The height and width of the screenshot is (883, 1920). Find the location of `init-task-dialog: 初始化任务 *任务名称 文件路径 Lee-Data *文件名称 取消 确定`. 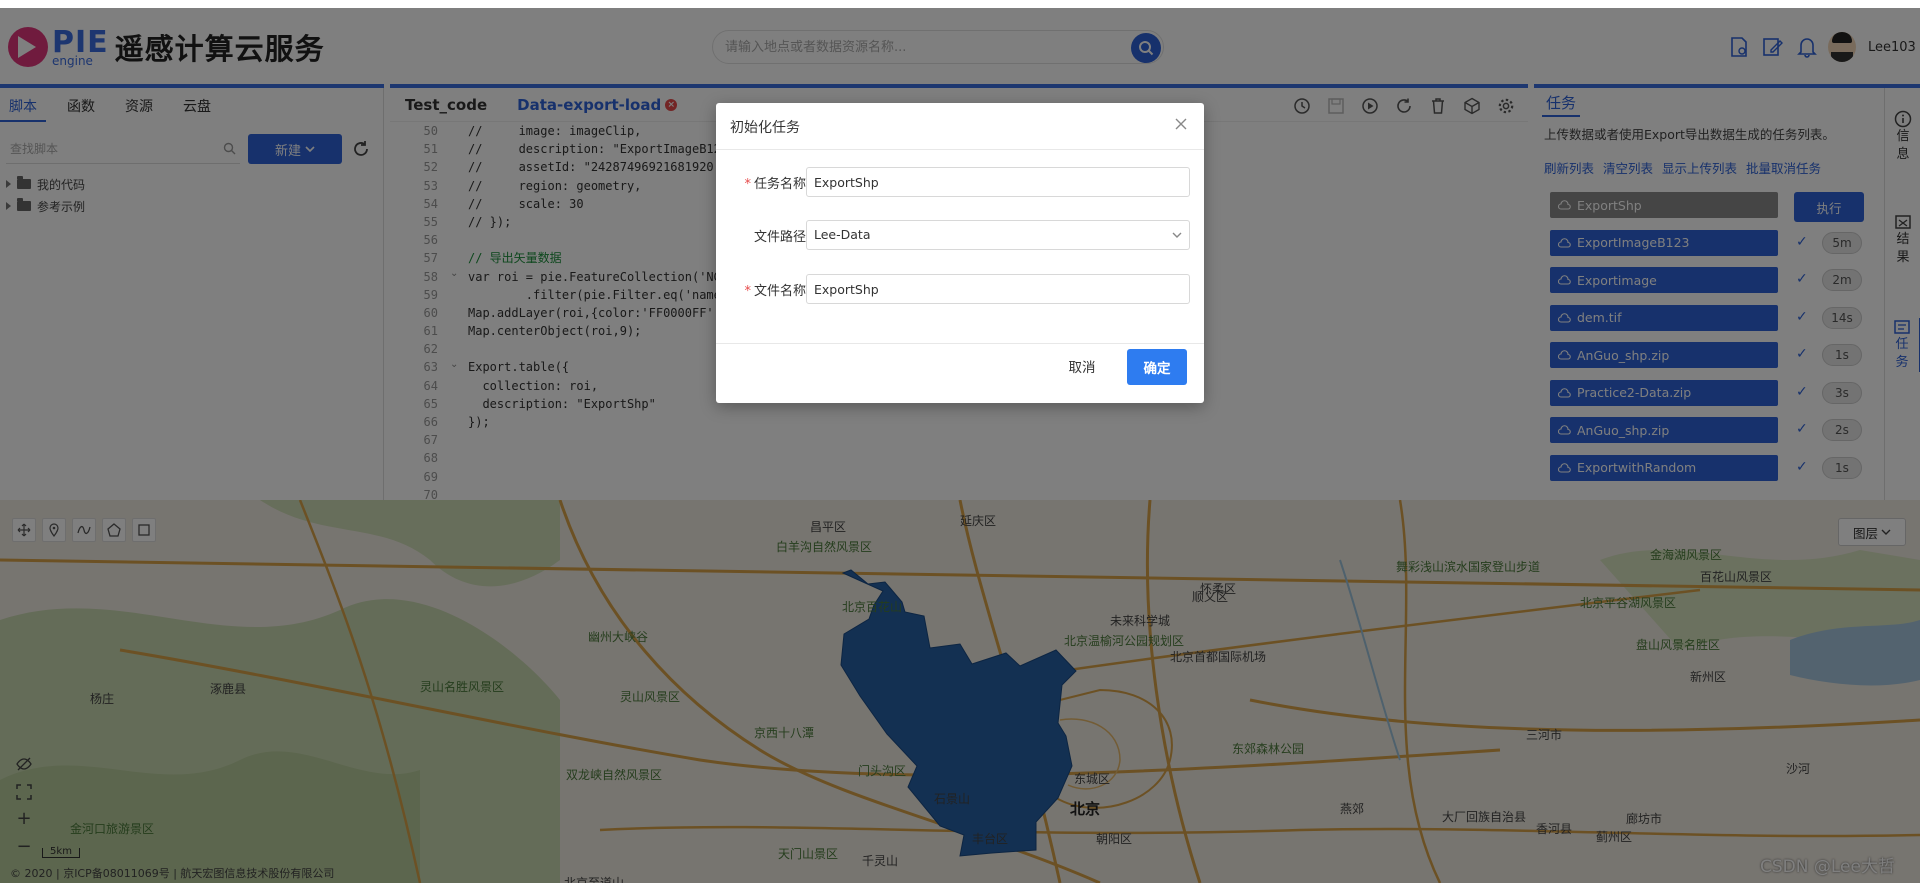

init-task-dialog: 初始化任务 *任务名称 文件路径 Lee-Data *文件名称 取消 确定 is located at coordinates (960, 253).